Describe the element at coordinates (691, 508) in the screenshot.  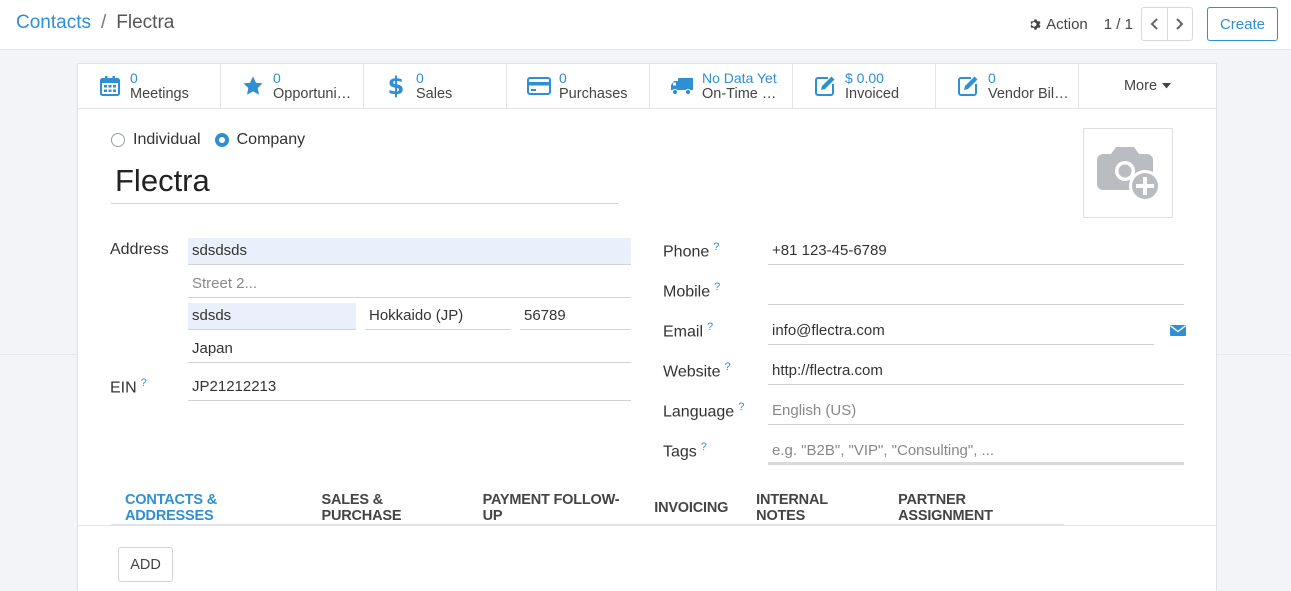
I see `tab-invoicing: INVOICING` at that location.